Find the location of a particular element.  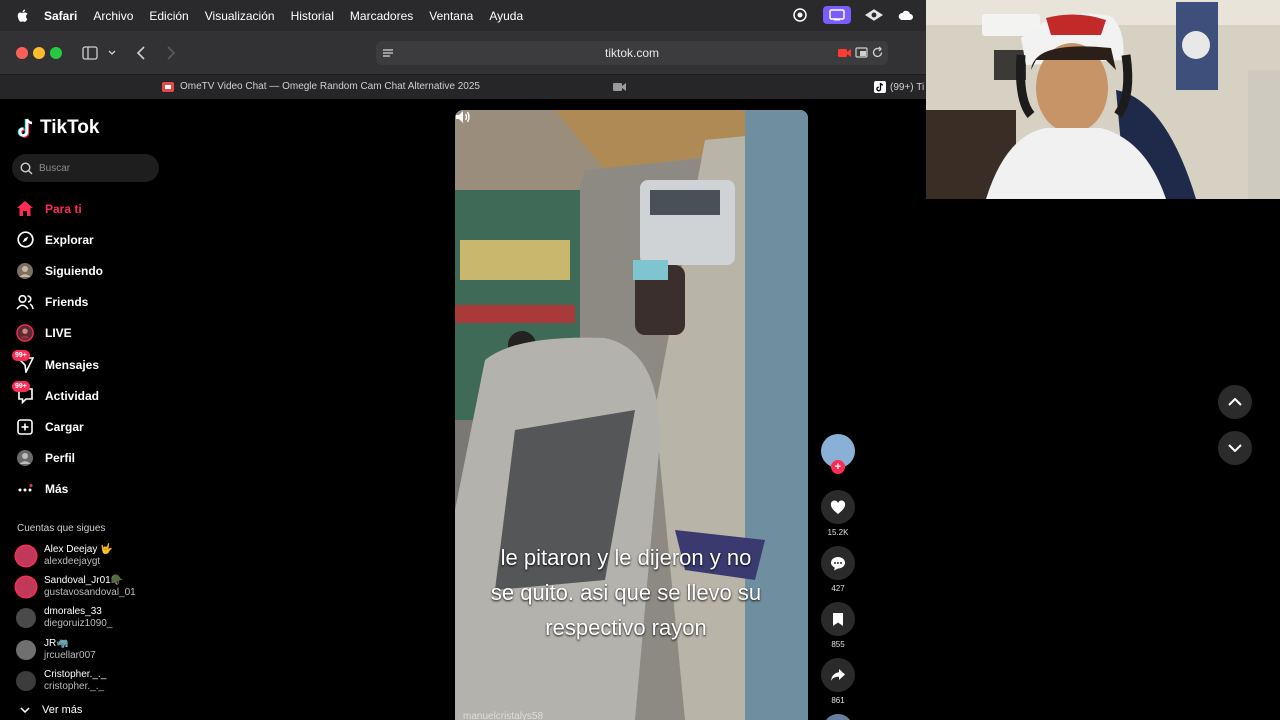

picture-in-picture-icon is located at coordinates (861, 53).